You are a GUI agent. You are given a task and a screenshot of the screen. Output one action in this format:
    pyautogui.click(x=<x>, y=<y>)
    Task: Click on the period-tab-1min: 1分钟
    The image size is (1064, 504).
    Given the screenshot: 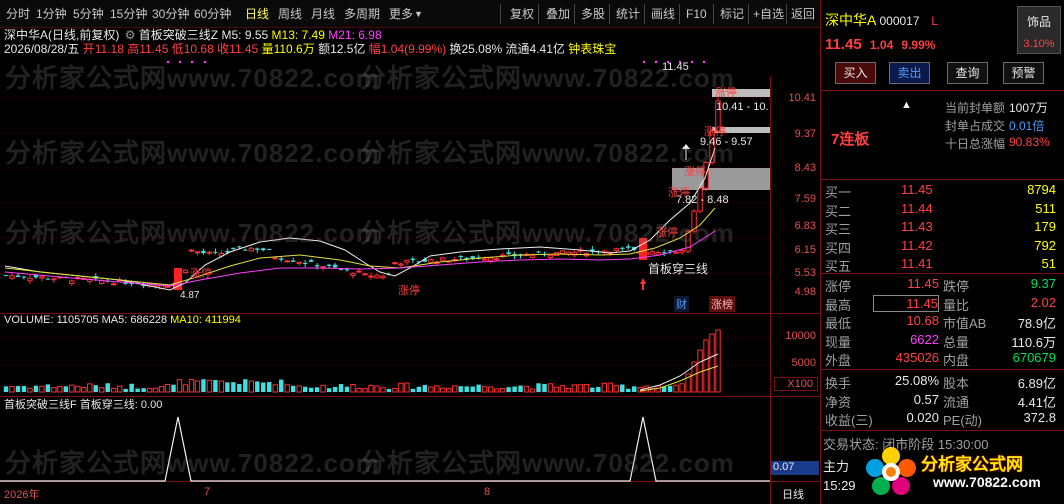 What is the action you would take?
    pyautogui.click(x=51, y=14)
    